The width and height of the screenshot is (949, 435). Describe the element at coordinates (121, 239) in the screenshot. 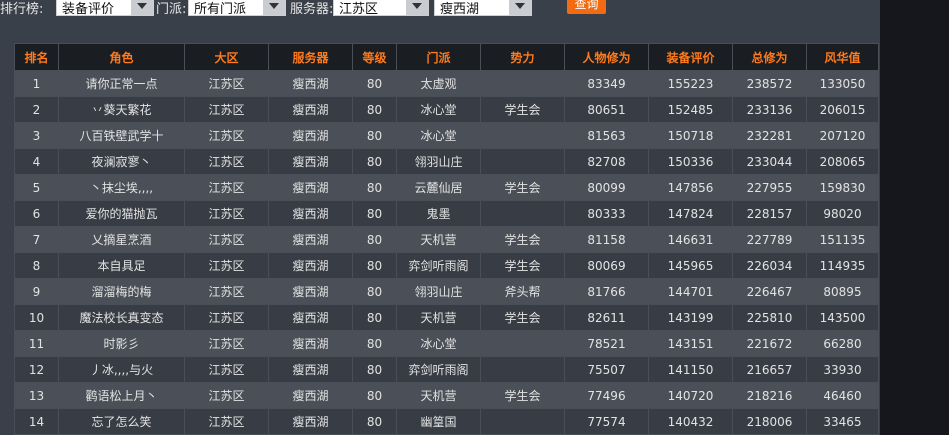

I see `cell-character: 乂摘星烹酒` at that location.